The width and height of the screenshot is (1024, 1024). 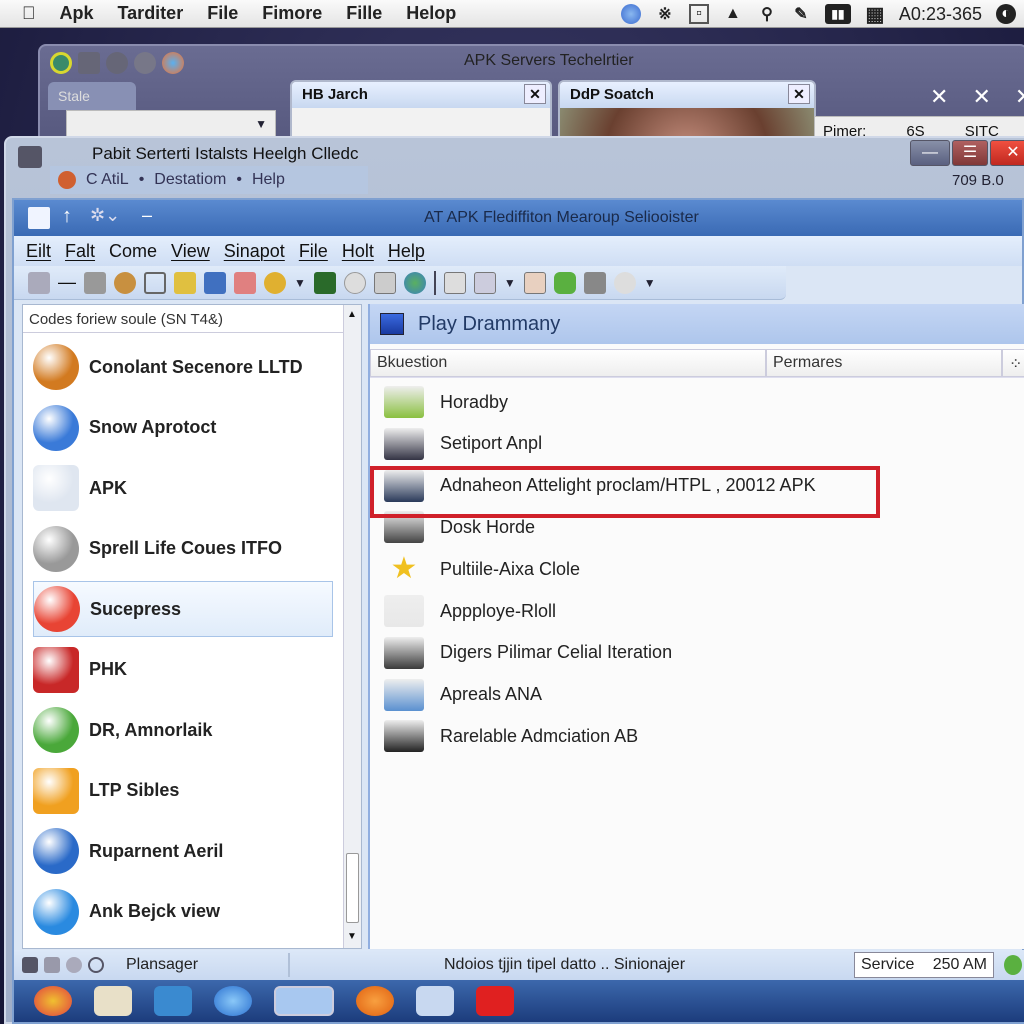 I want to click on left-list-item: Ank Bejck view, so click(x=183, y=912).